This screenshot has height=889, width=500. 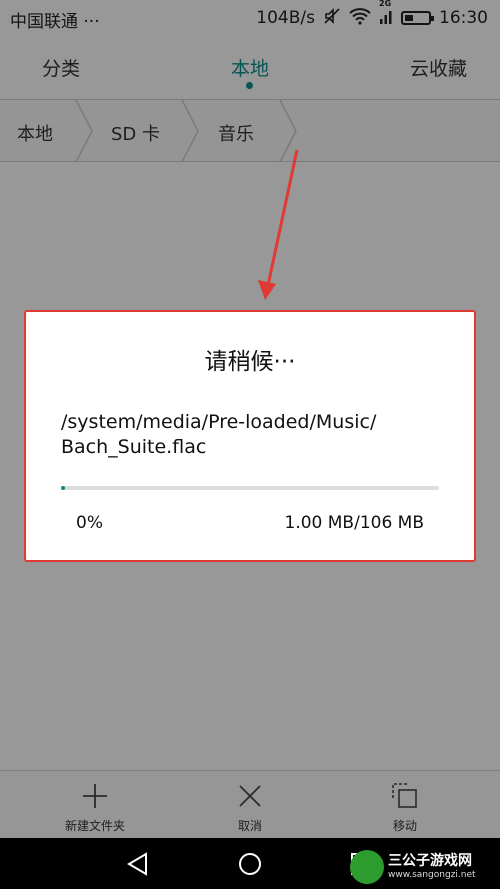 I want to click on progress-percent: 0%, so click(x=89, y=523).